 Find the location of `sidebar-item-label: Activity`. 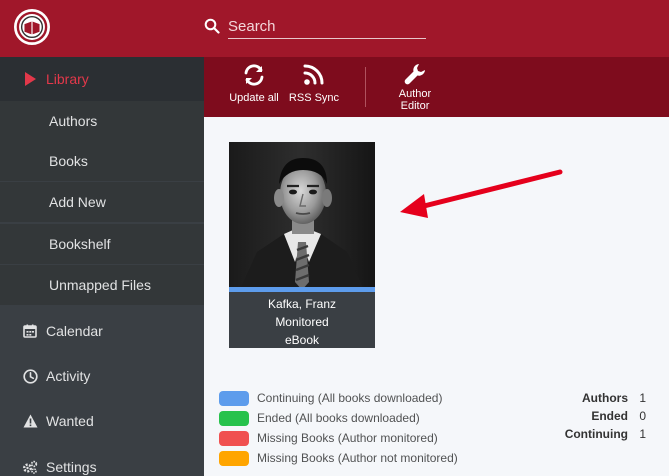

sidebar-item-label: Activity is located at coordinates (68, 376).